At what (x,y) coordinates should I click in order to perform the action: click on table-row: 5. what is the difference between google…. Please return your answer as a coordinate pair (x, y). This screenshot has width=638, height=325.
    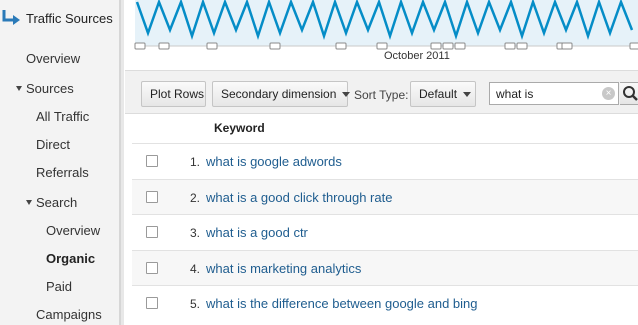
    Looking at the image, I should click on (385, 303).